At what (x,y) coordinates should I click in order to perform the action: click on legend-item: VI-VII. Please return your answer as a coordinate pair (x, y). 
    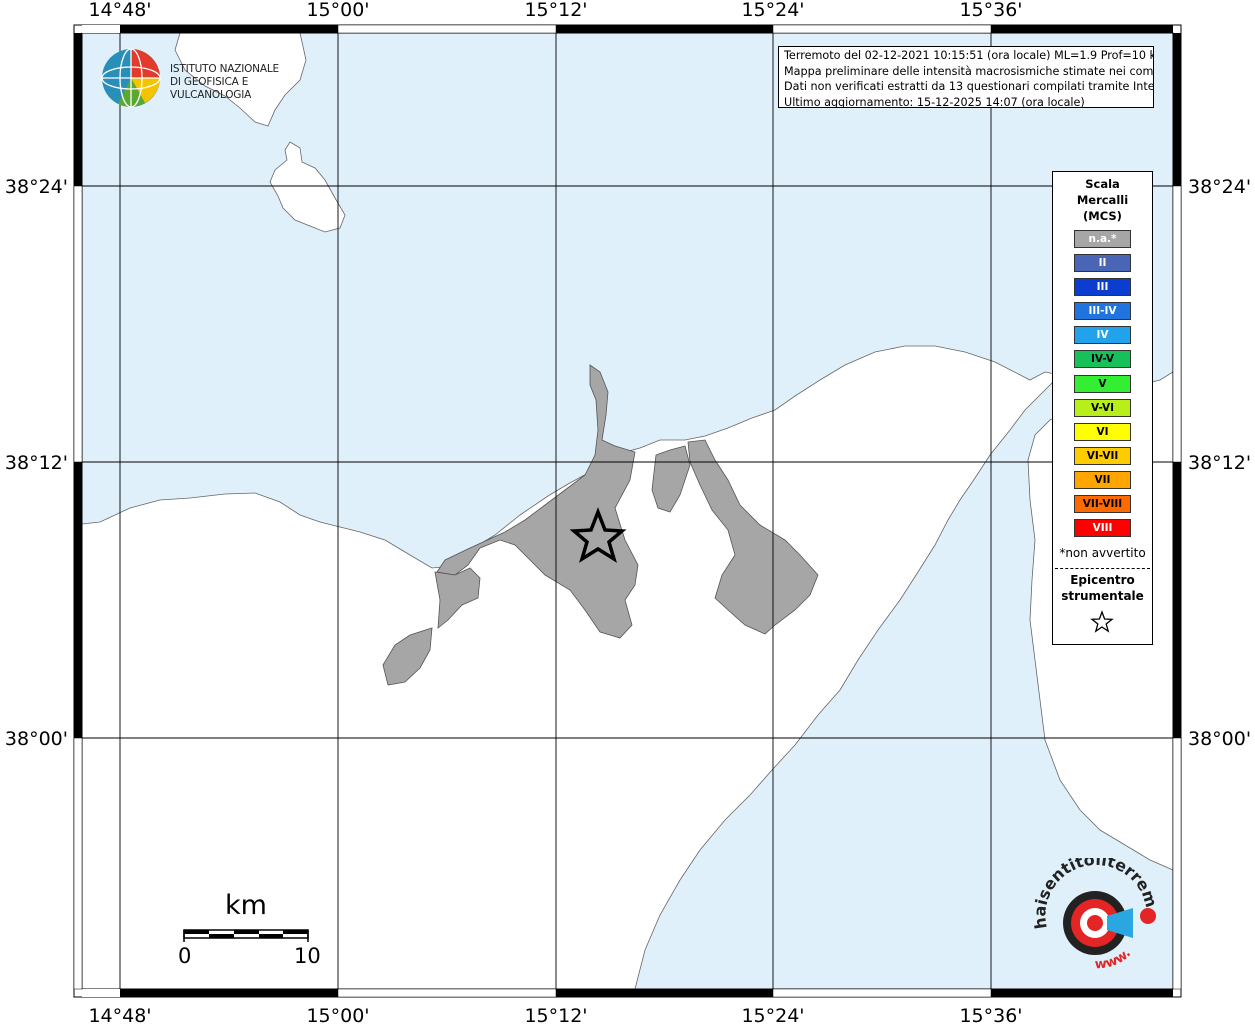
    Looking at the image, I should click on (1102, 455).